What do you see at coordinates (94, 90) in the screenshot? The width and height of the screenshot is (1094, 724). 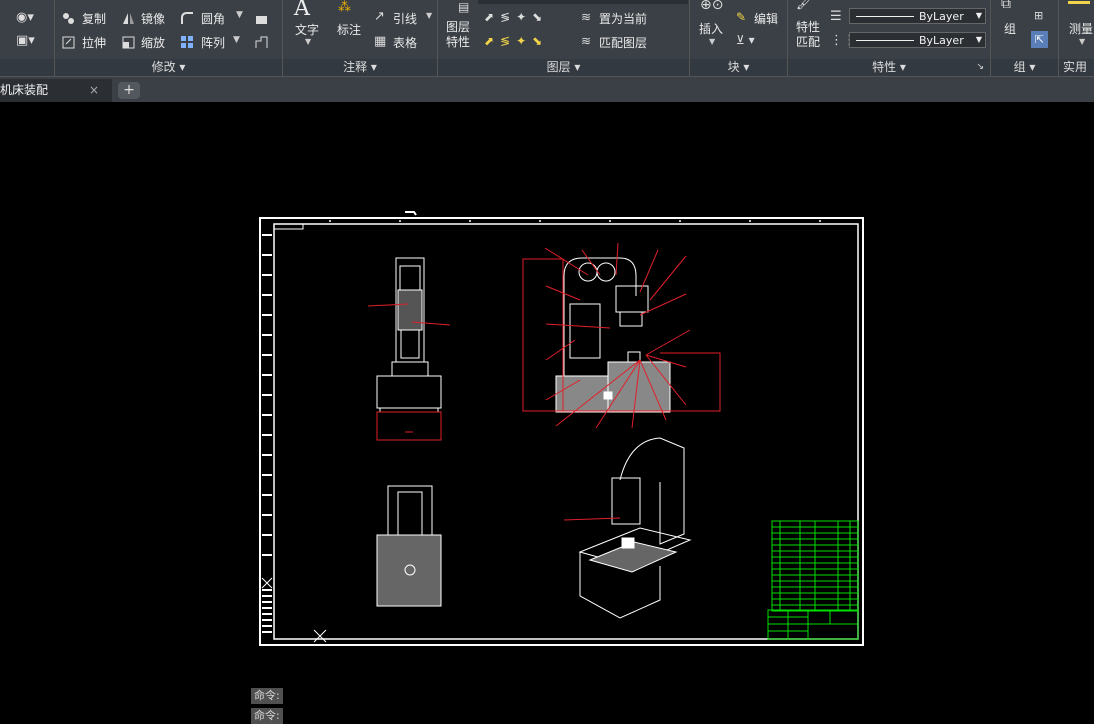 I see `close-tab-icon: ×` at bounding box center [94, 90].